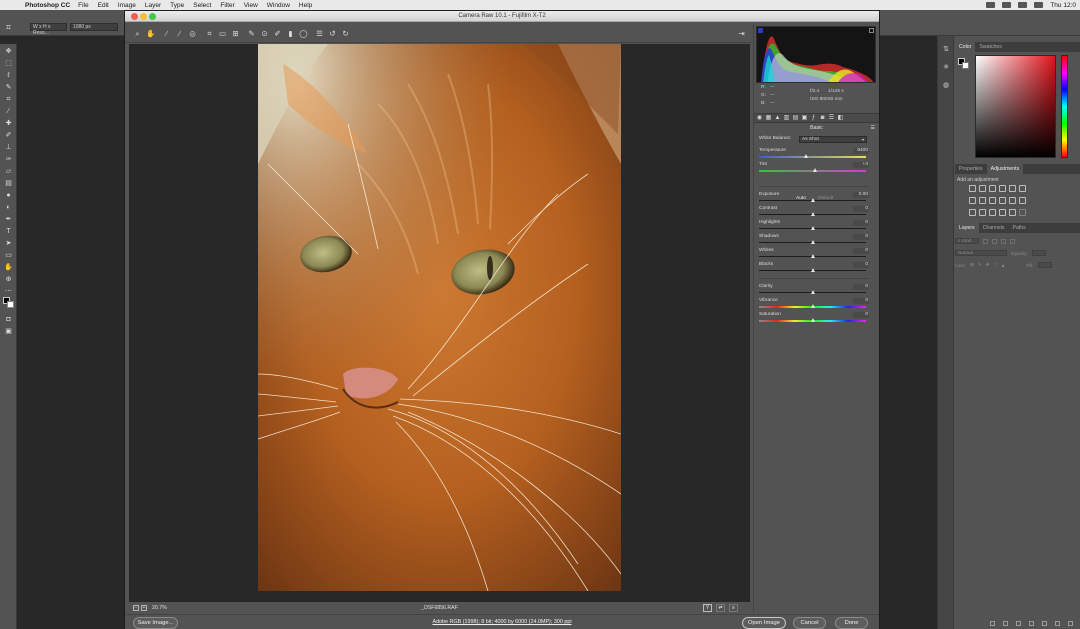 Image resolution: width=1080 pixels, height=629 pixels. Describe the element at coordinates (8, 244) in the screenshot. I see `path-select-icon: ➤` at that location.